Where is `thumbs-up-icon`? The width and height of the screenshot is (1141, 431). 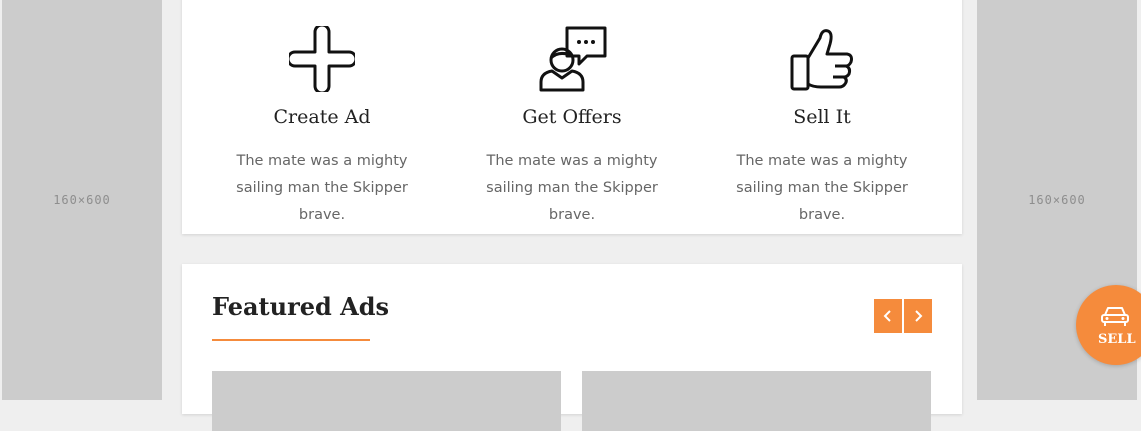
thumbs-up-icon is located at coordinates (822, 59).